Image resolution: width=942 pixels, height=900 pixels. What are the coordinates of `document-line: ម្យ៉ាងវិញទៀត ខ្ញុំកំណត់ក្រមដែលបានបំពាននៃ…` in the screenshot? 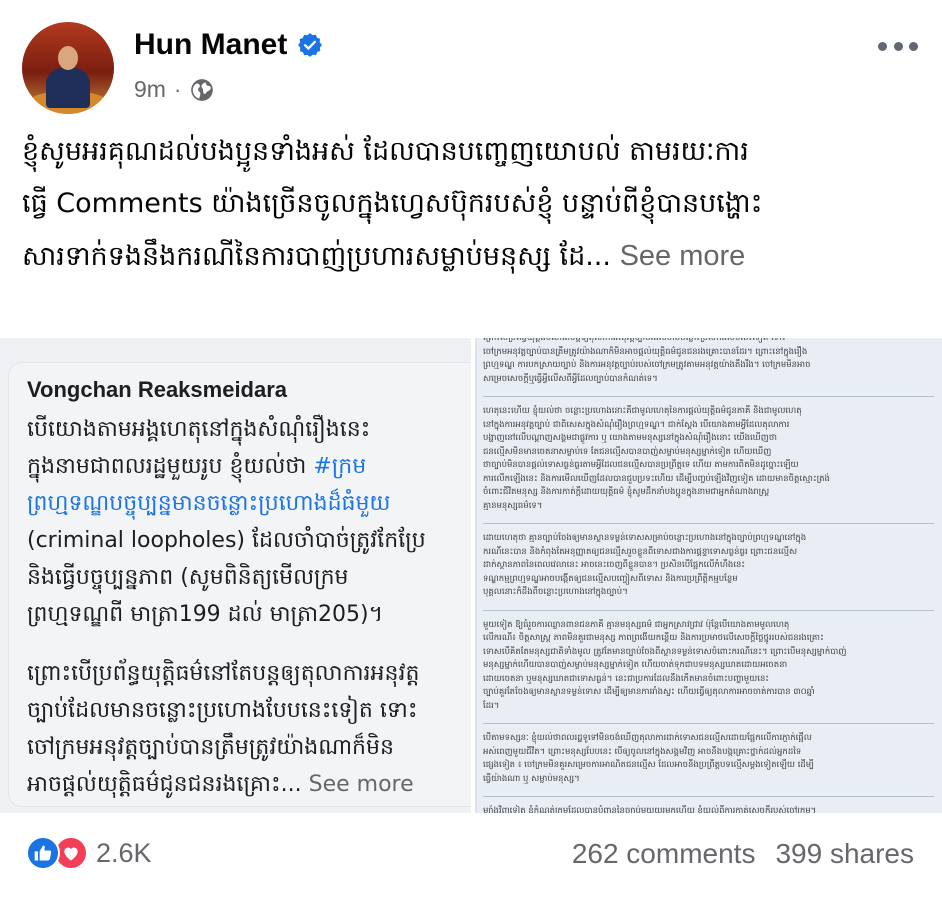 It's located at (650, 809).